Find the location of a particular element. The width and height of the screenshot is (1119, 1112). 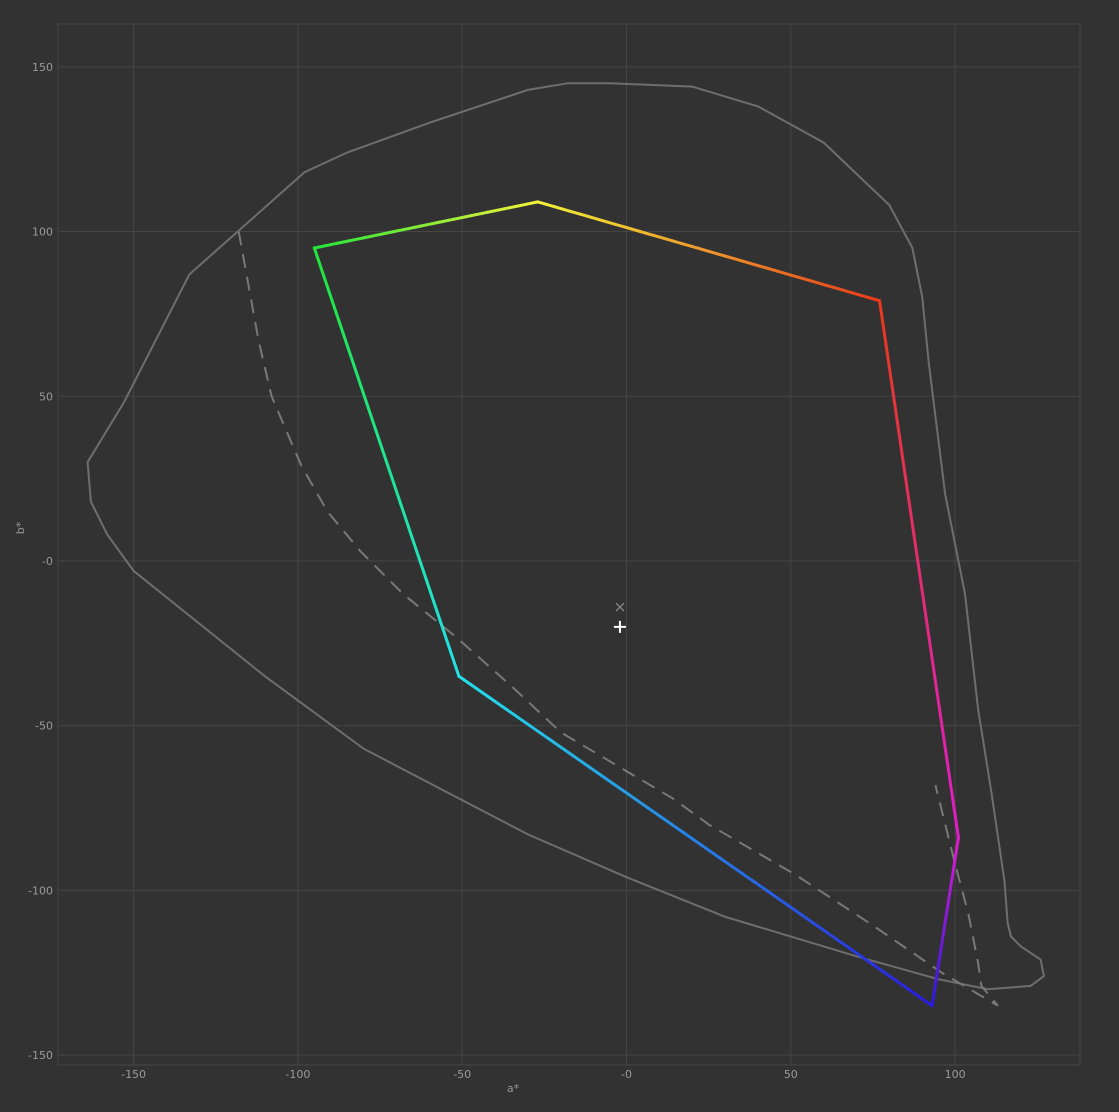

y-tick-label: -0 is located at coordinates (47, 561).